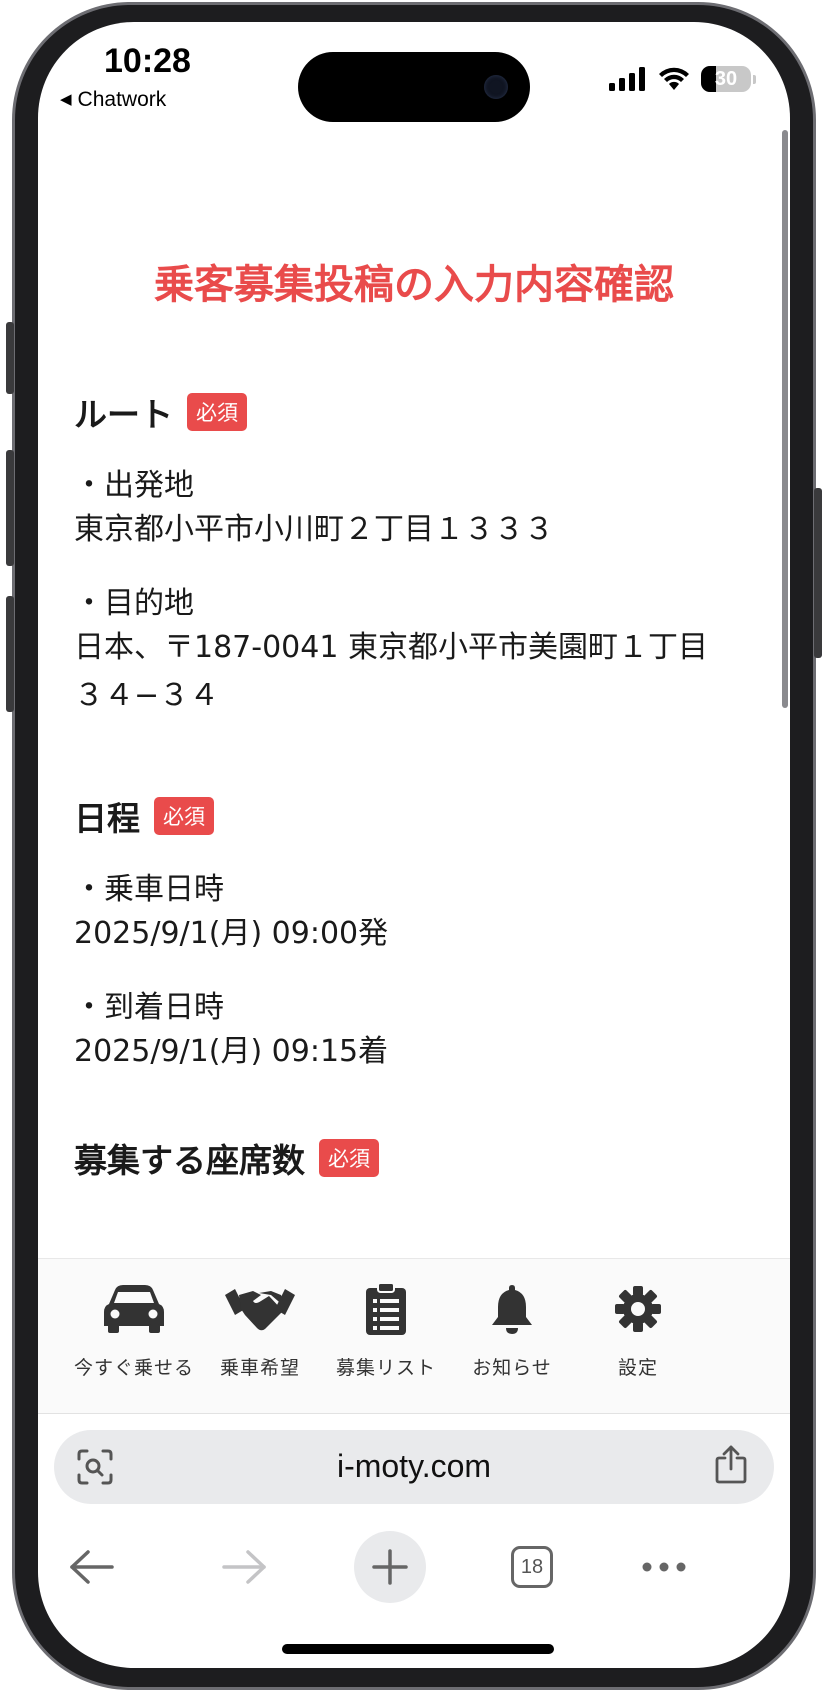 The width and height of the screenshot is (828, 1692). I want to click on tabs-count-icon: 18, so click(532, 1567).